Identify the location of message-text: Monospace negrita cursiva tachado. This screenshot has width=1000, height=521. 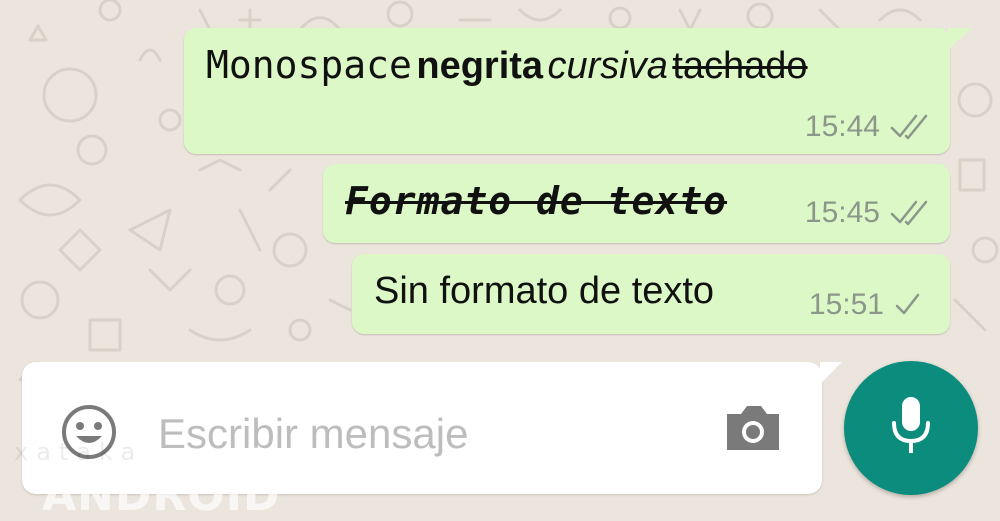
(507, 65).